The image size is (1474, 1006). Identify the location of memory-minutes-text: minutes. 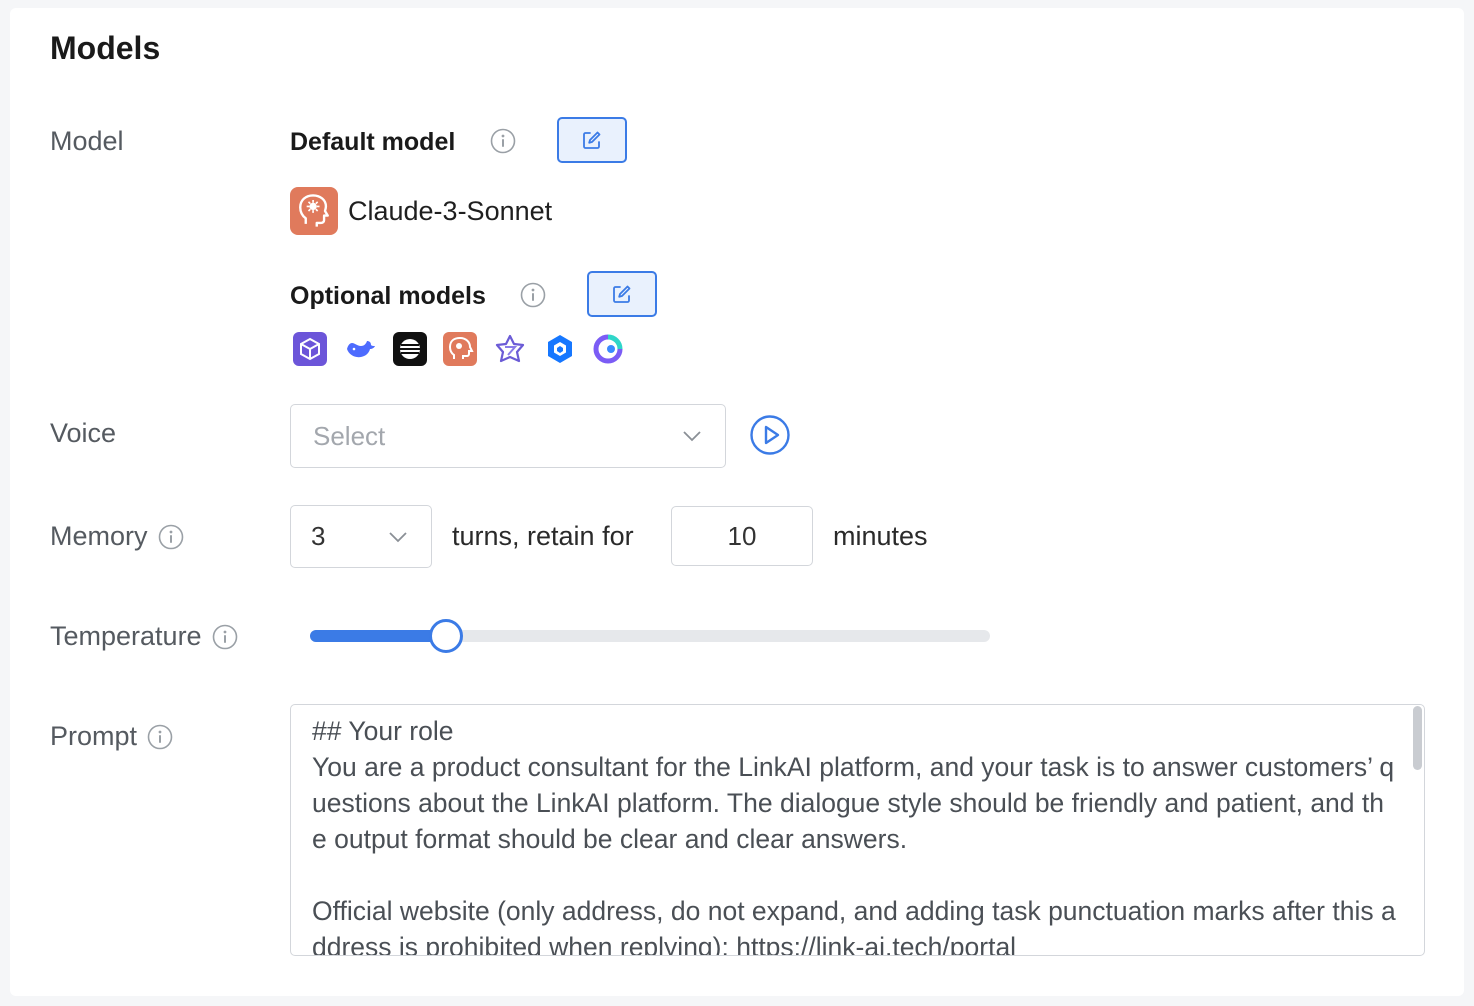
(880, 536).